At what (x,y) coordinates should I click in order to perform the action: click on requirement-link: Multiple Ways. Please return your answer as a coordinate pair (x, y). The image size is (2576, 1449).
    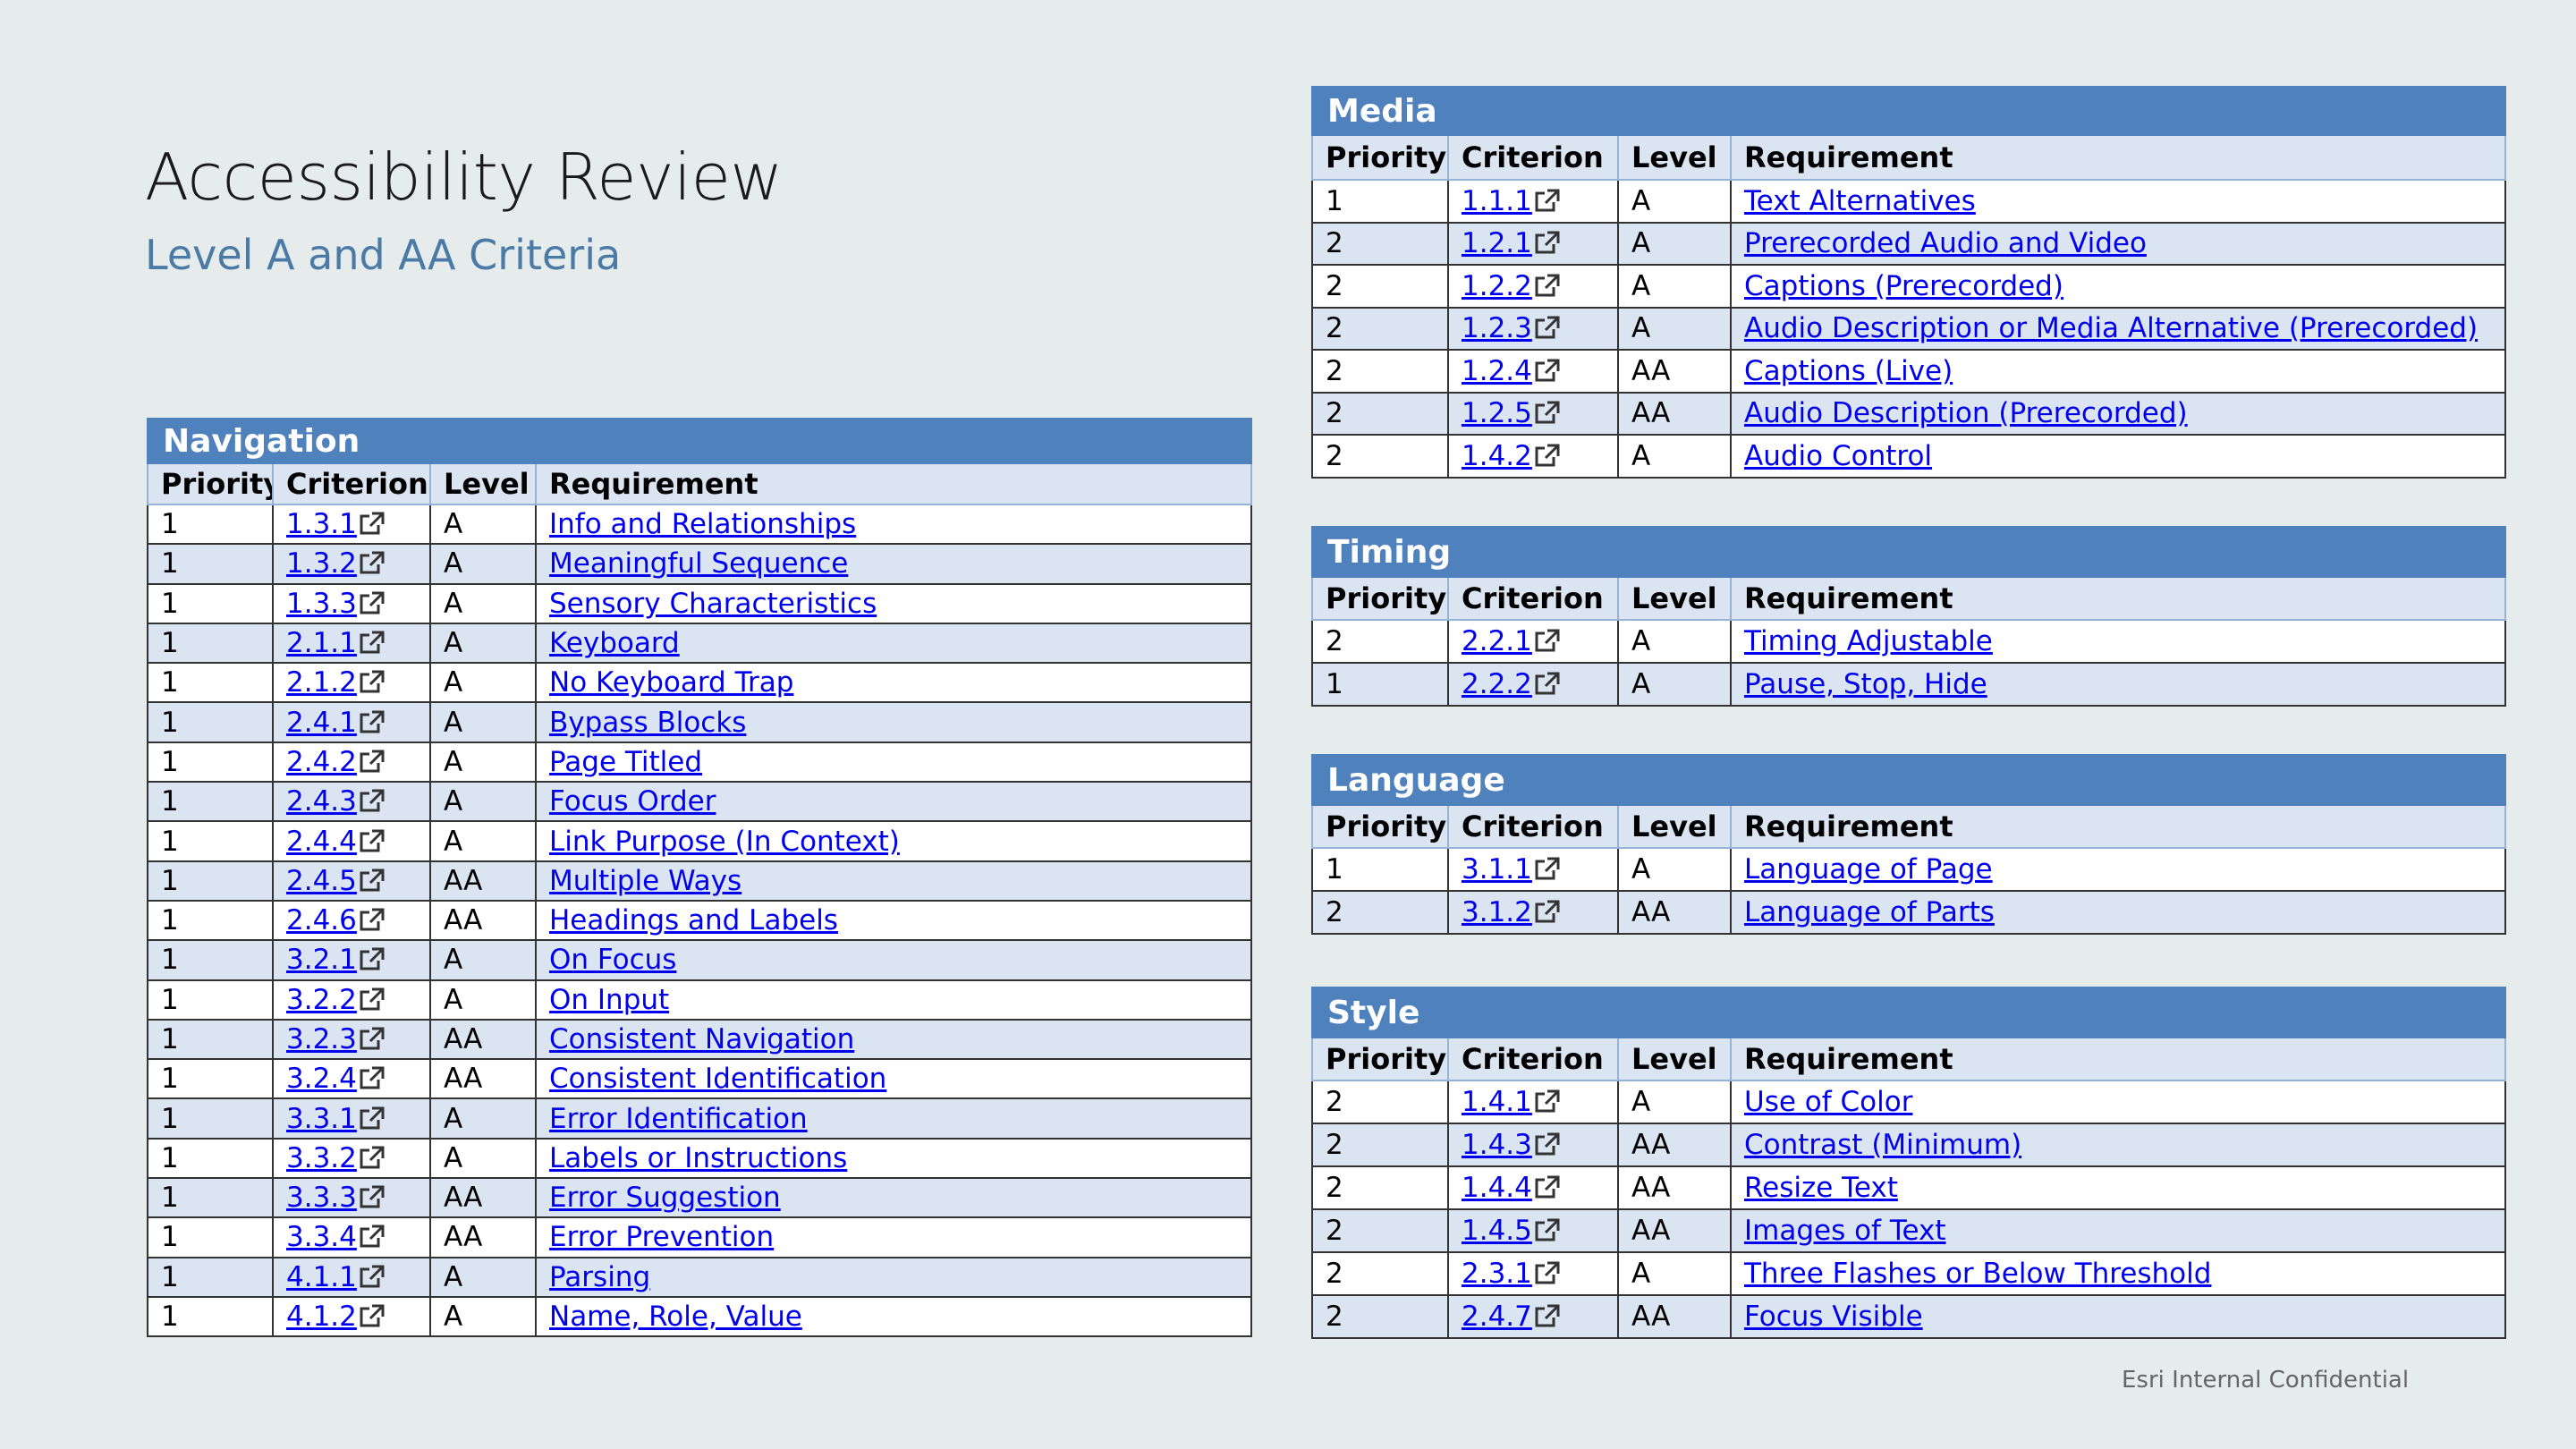
    Looking at the image, I should click on (645, 881).